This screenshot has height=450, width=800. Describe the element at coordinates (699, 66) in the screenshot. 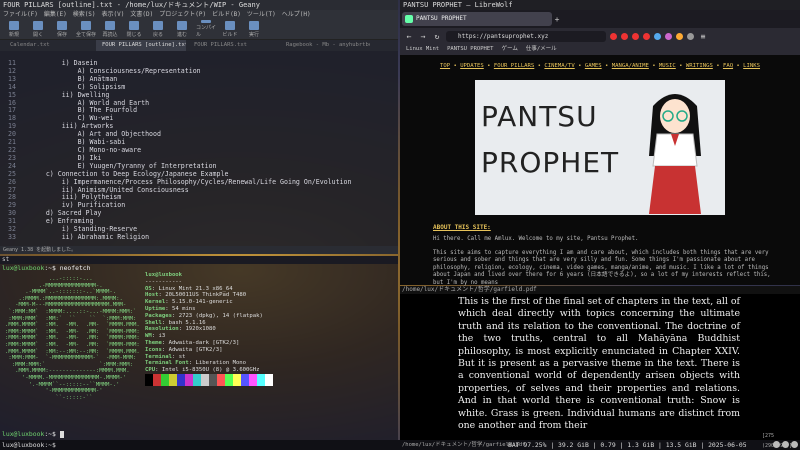

I see `nav-link: WRITINGS` at that location.